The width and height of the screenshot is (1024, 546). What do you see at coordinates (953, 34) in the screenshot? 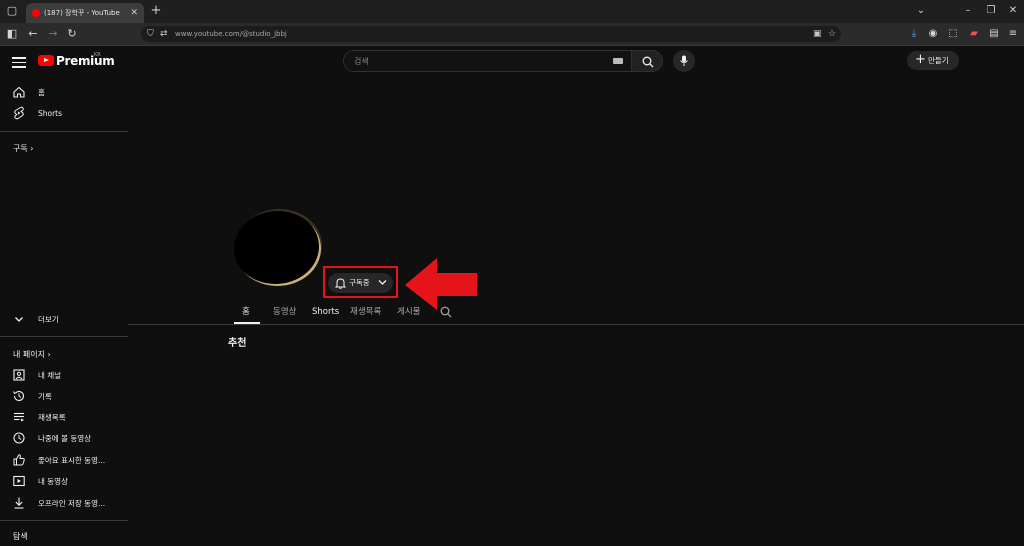
I see `extensions-icon: ⬚` at bounding box center [953, 34].